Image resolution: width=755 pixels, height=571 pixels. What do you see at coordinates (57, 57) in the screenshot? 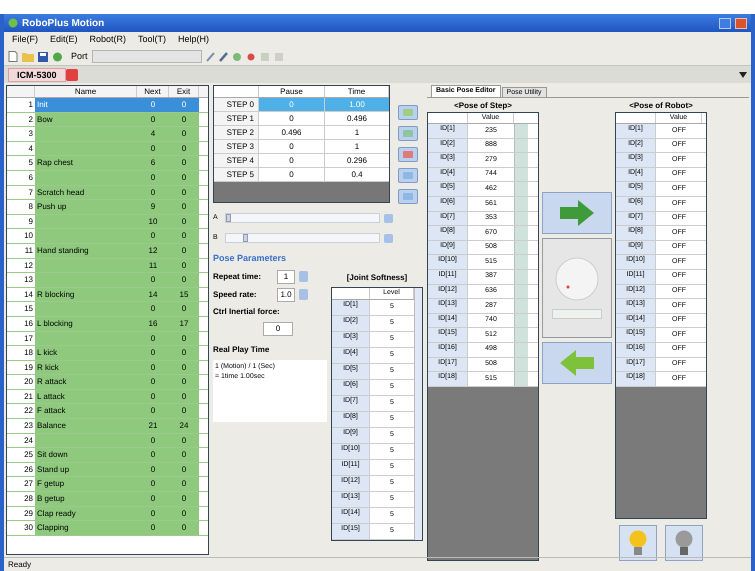
I see `connect-icon` at bounding box center [57, 57].